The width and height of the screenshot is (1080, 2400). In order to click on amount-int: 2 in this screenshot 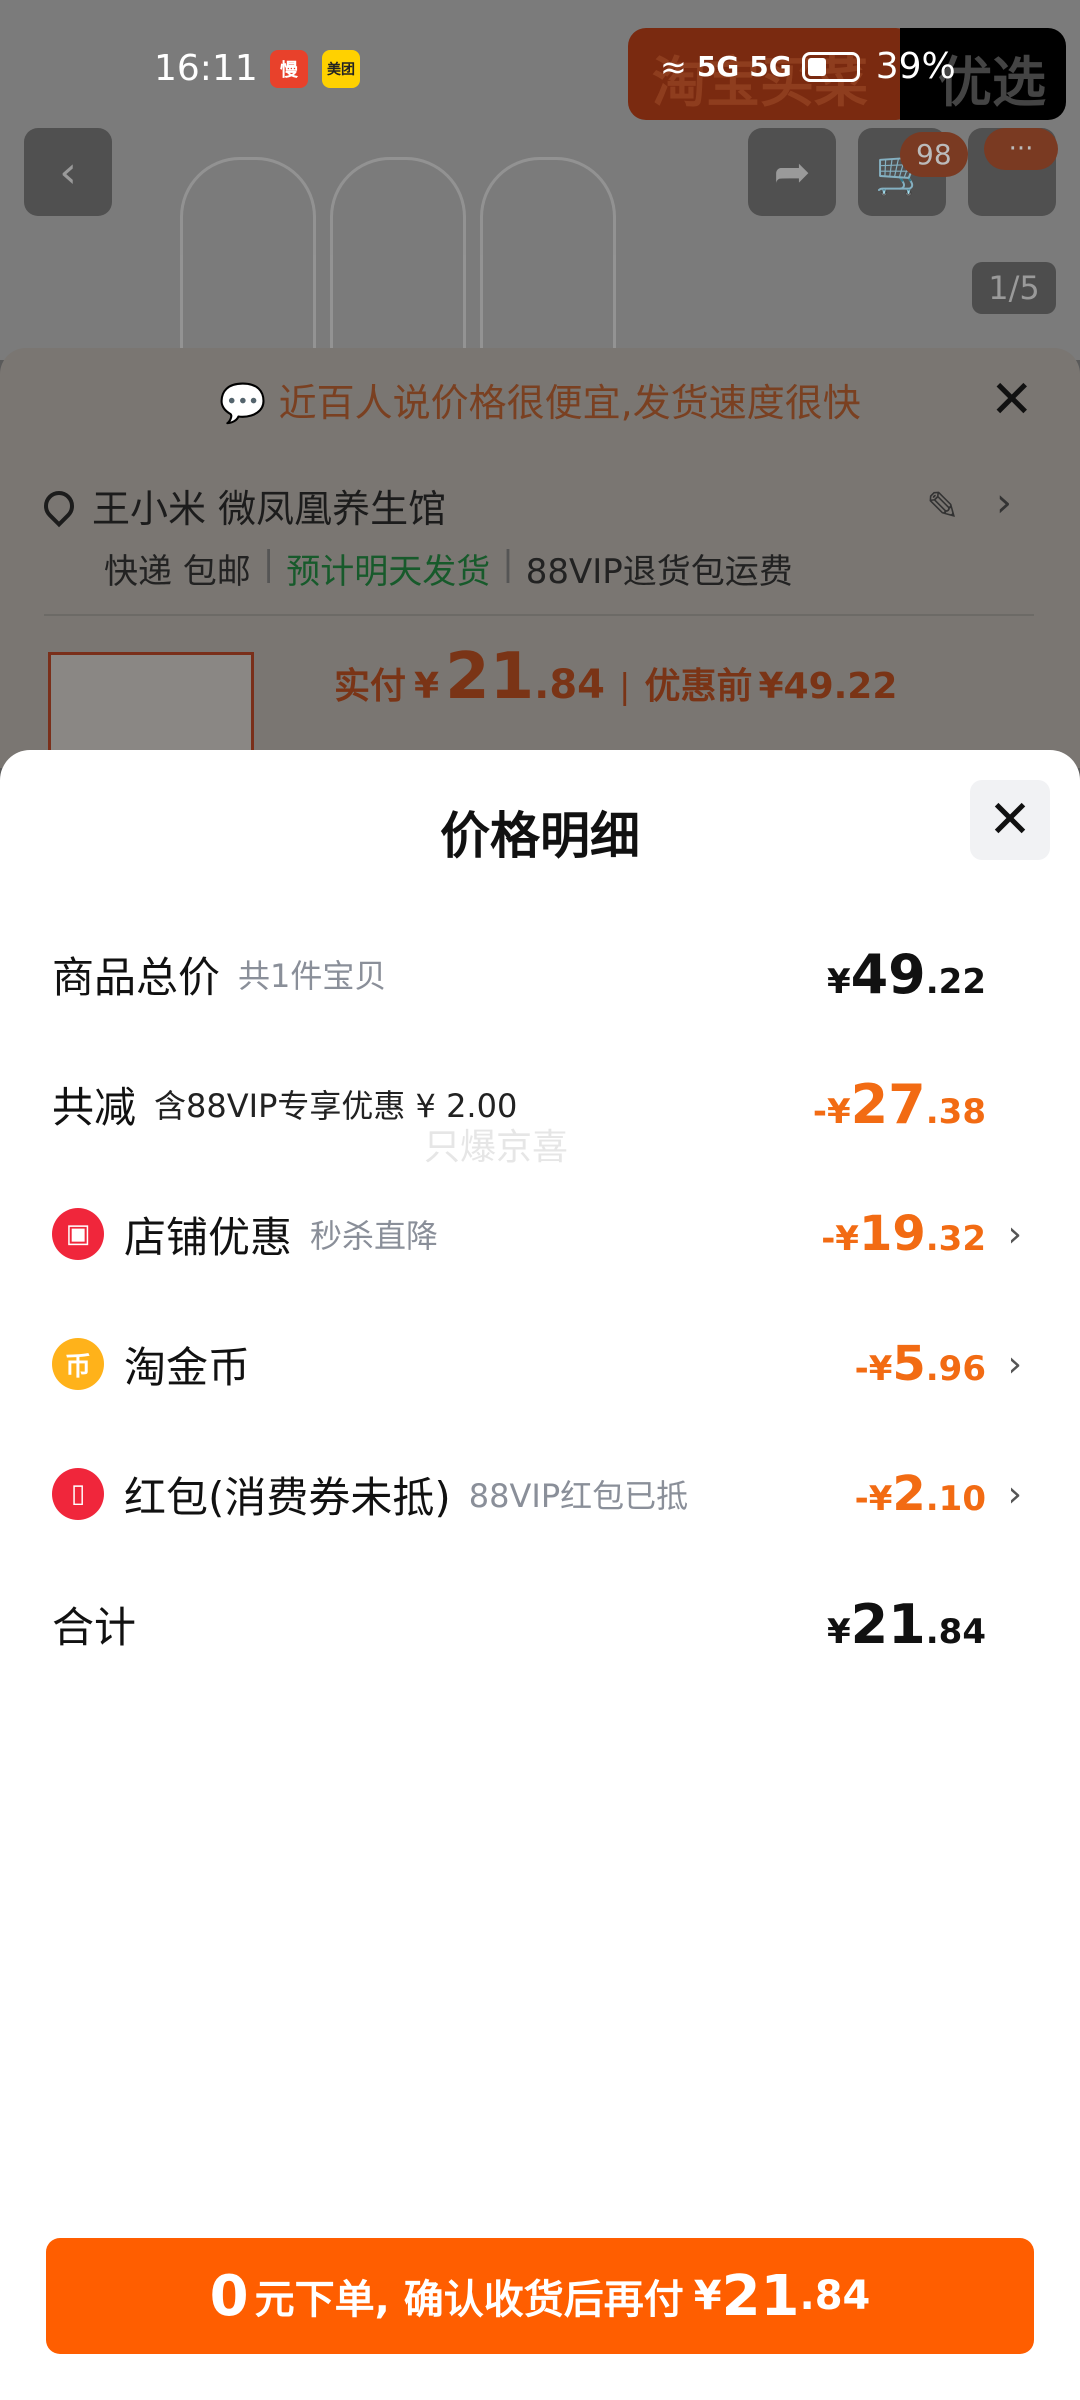, I will do `click(909, 1494)`.